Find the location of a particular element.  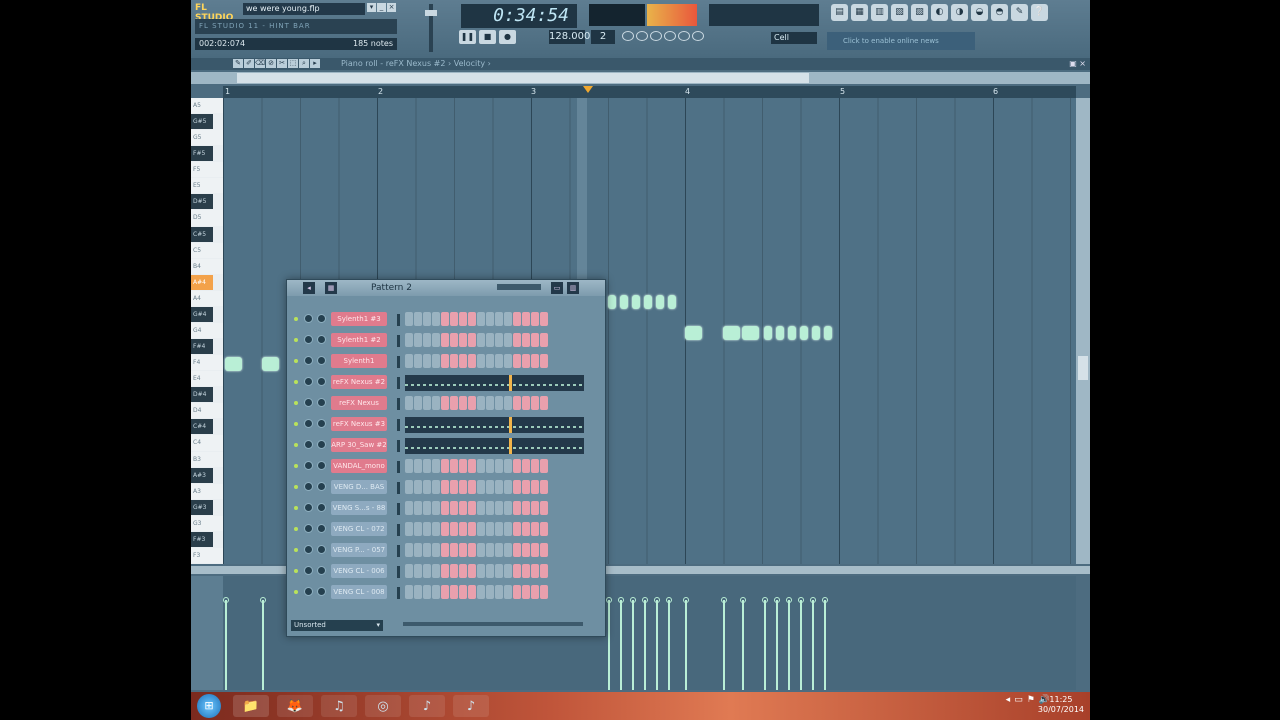

piano-key: C5 is located at coordinates (207, 250).